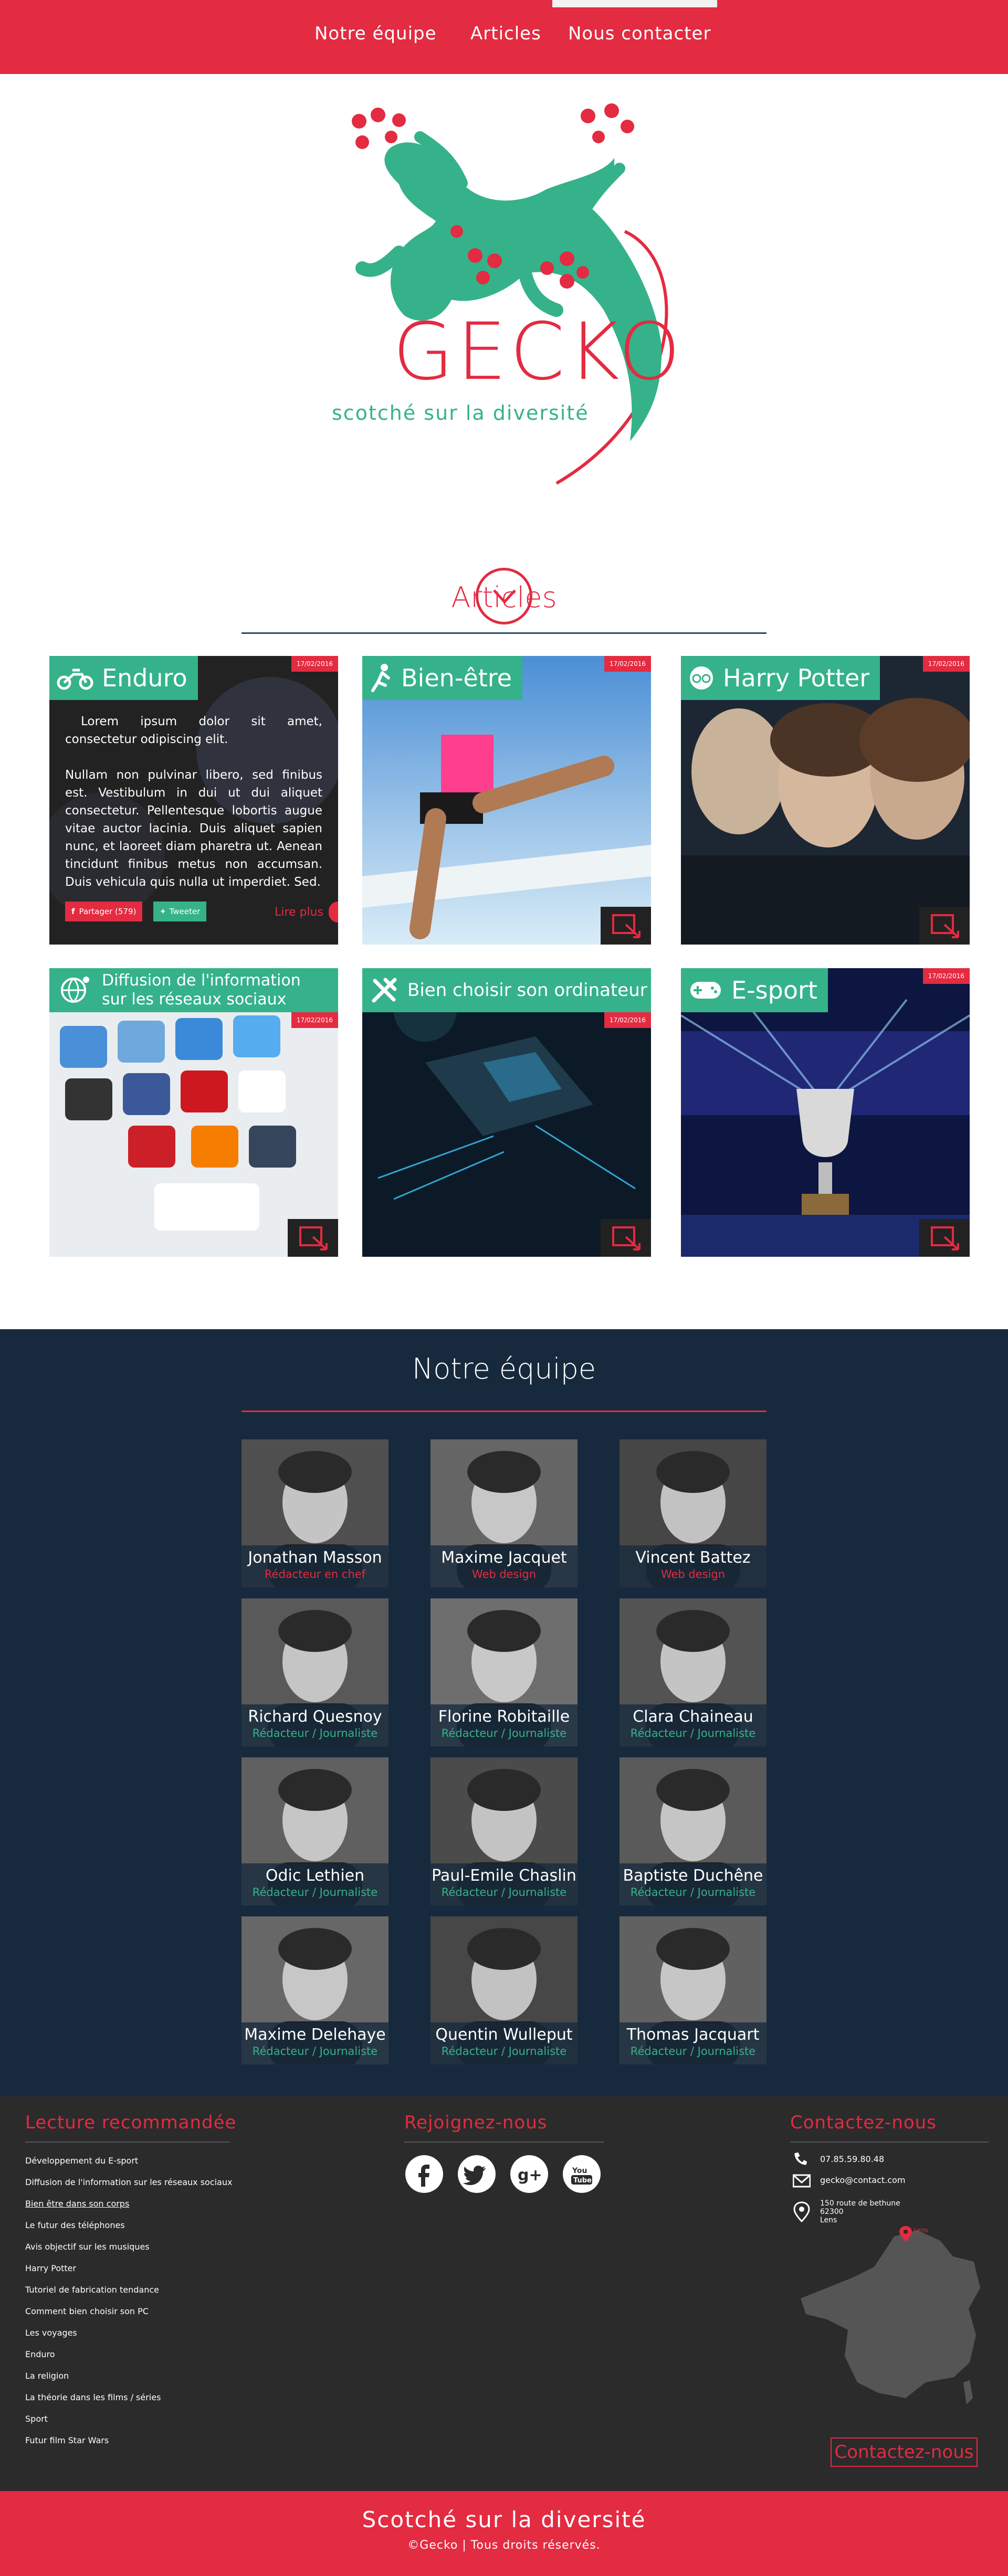  Describe the element at coordinates (639, 33) in the screenshot. I see `nav-link-contact: Nous contacter` at that location.